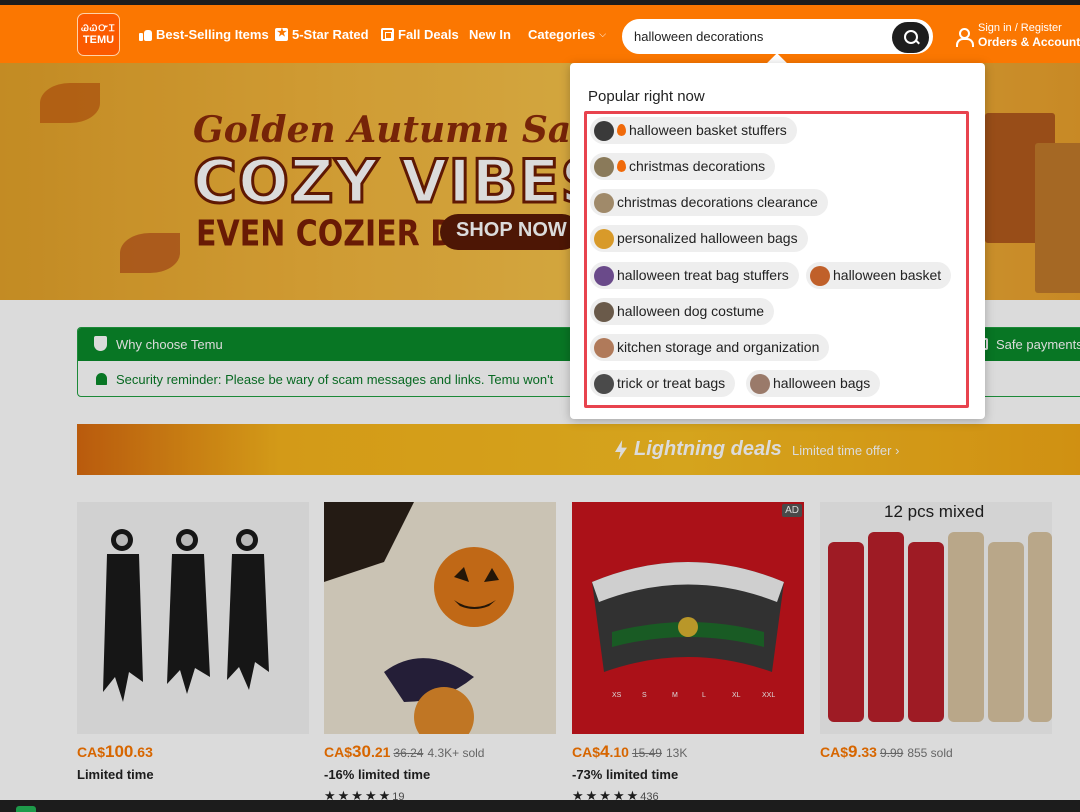 This screenshot has height=812, width=1080. What do you see at coordinates (663, 383) in the screenshot?
I see `popular-chip: trick or treat bags` at bounding box center [663, 383].